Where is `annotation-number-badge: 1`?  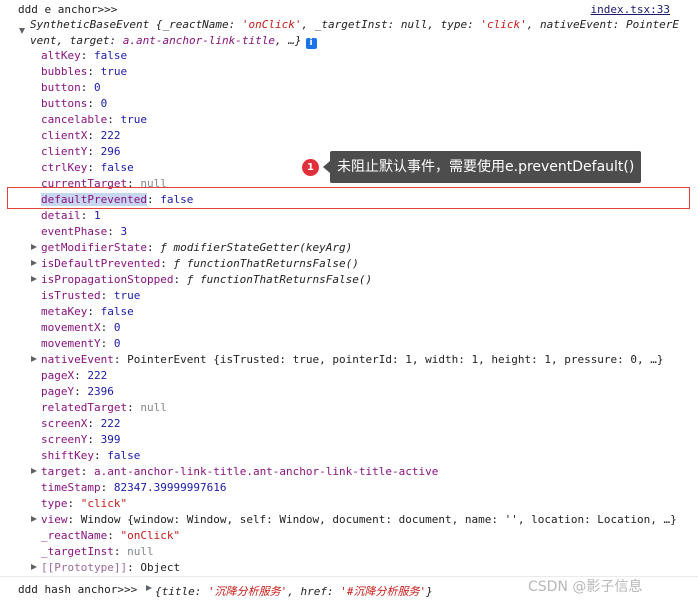
annotation-number-badge: 1 is located at coordinates (310, 167).